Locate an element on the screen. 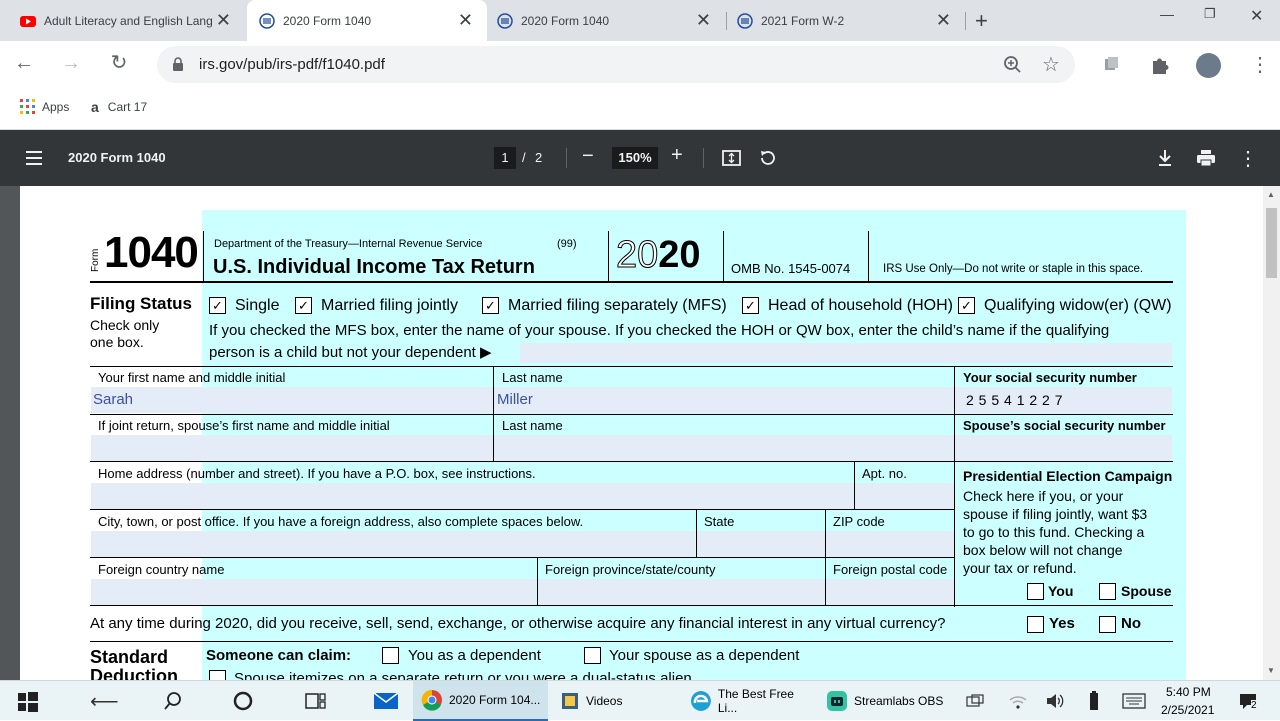 The height and width of the screenshot is (721, 1280). search-icon is located at coordinates (173, 701).